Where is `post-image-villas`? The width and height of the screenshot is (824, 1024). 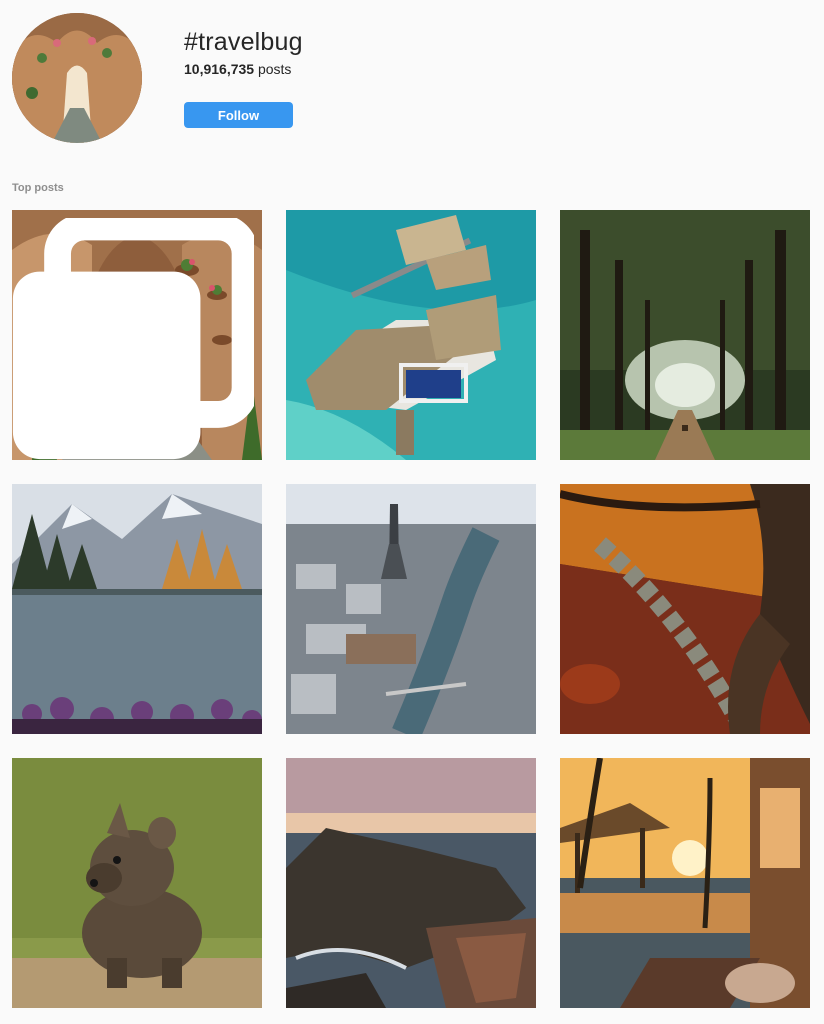 post-image-villas is located at coordinates (411, 335).